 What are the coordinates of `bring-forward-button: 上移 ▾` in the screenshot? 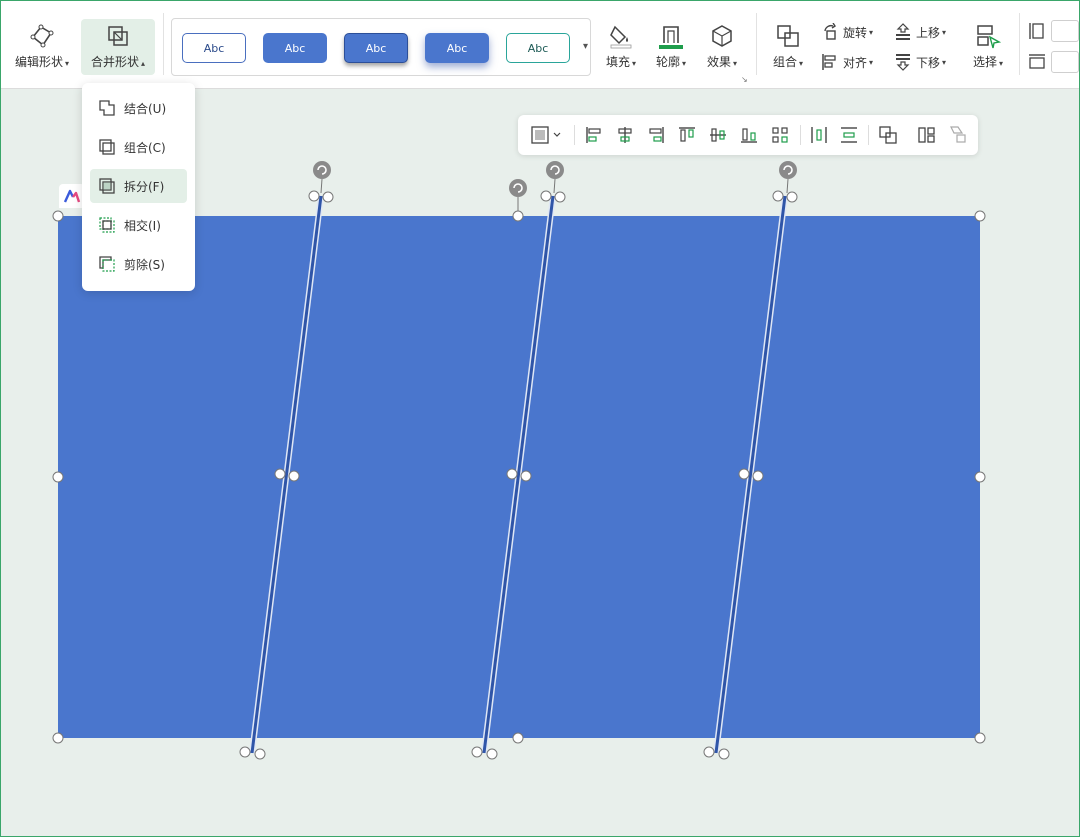 It's located at (920, 32).